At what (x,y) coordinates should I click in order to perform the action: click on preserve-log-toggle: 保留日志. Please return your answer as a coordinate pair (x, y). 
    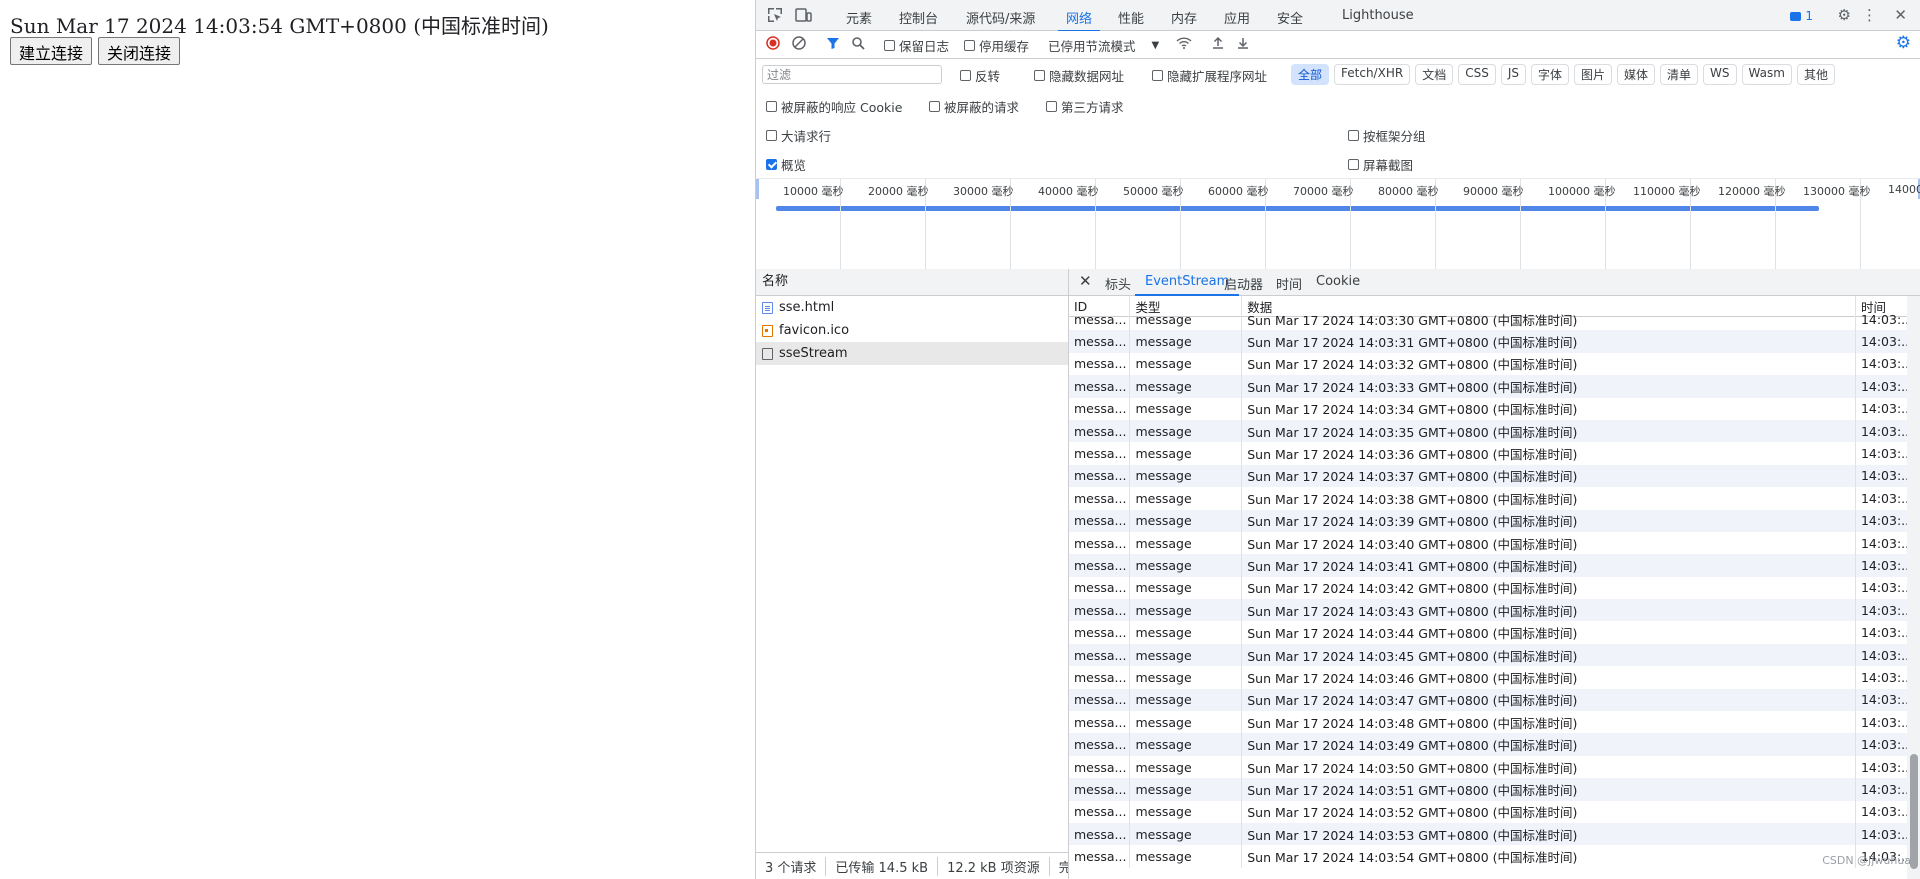
    Looking at the image, I should click on (916, 45).